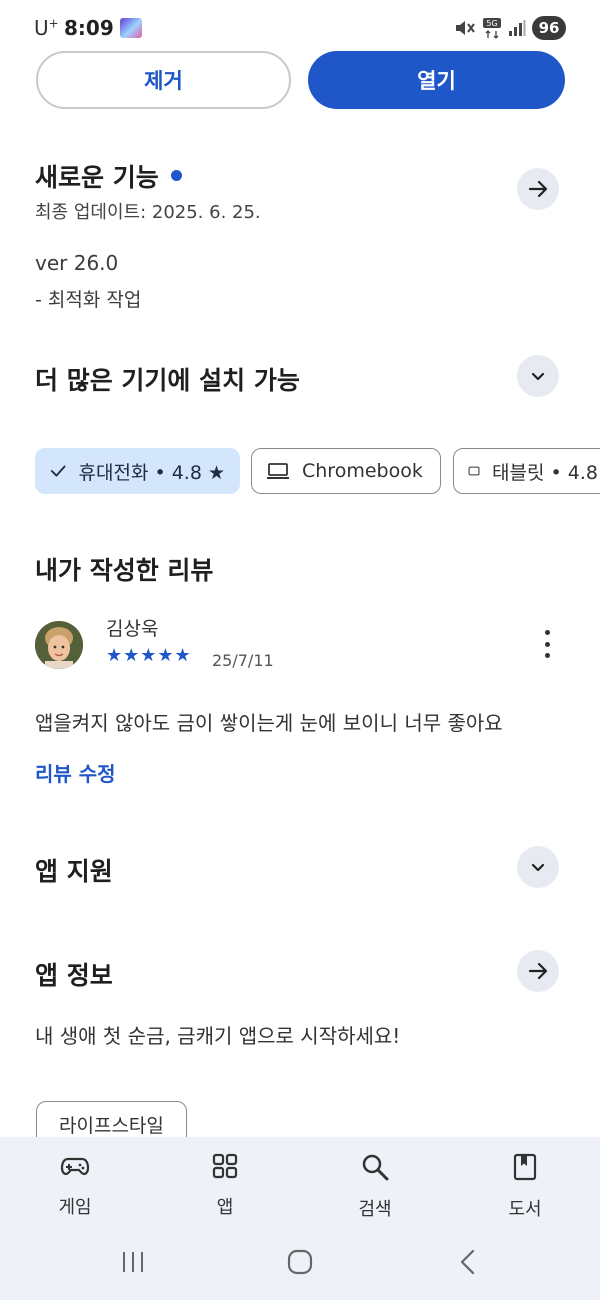 The width and height of the screenshot is (600, 1300). I want to click on device-chip-label: 태블릿 • 4.8, so click(545, 472).